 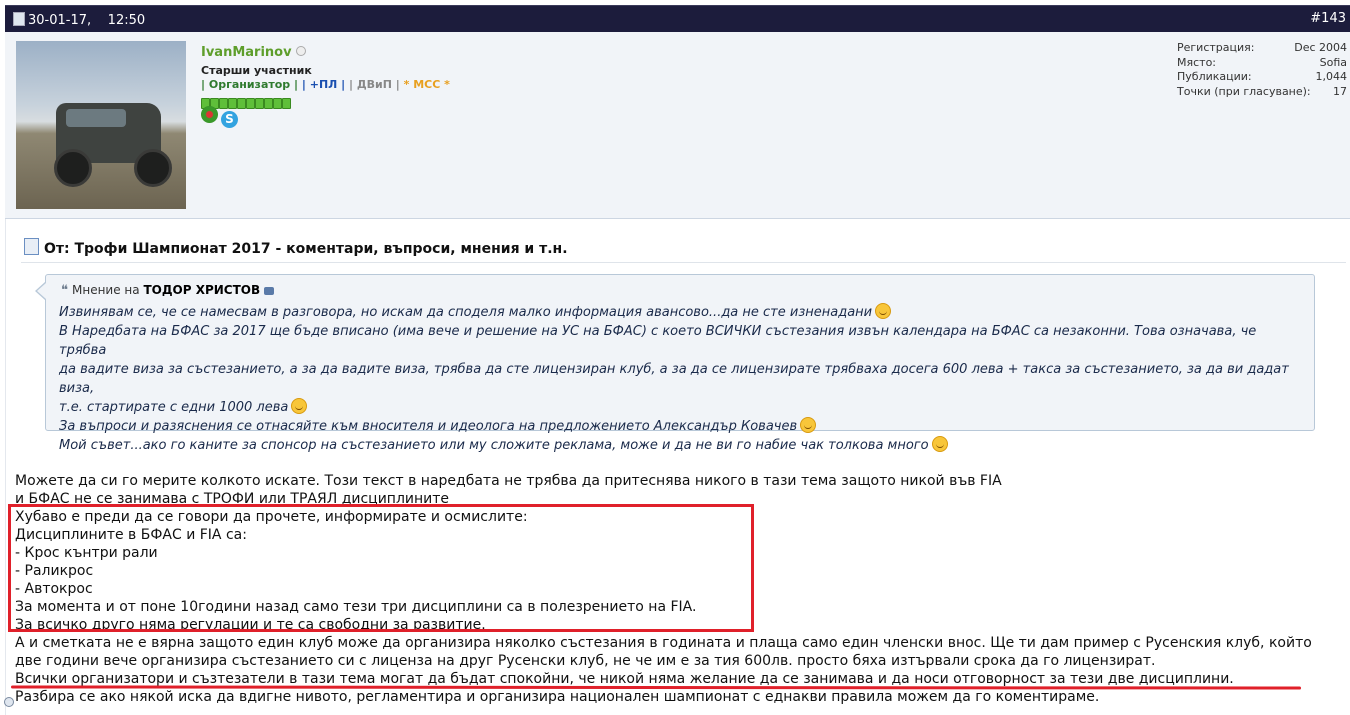 I want to click on stat-label: Публикации:, so click(x=1214, y=76).